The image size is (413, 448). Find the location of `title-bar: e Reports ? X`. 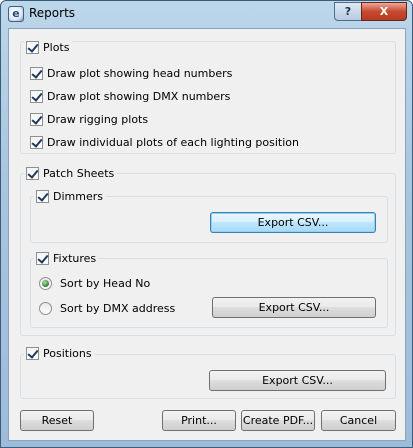

title-bar: e Reports ? X is located at coordinates (206, 14).